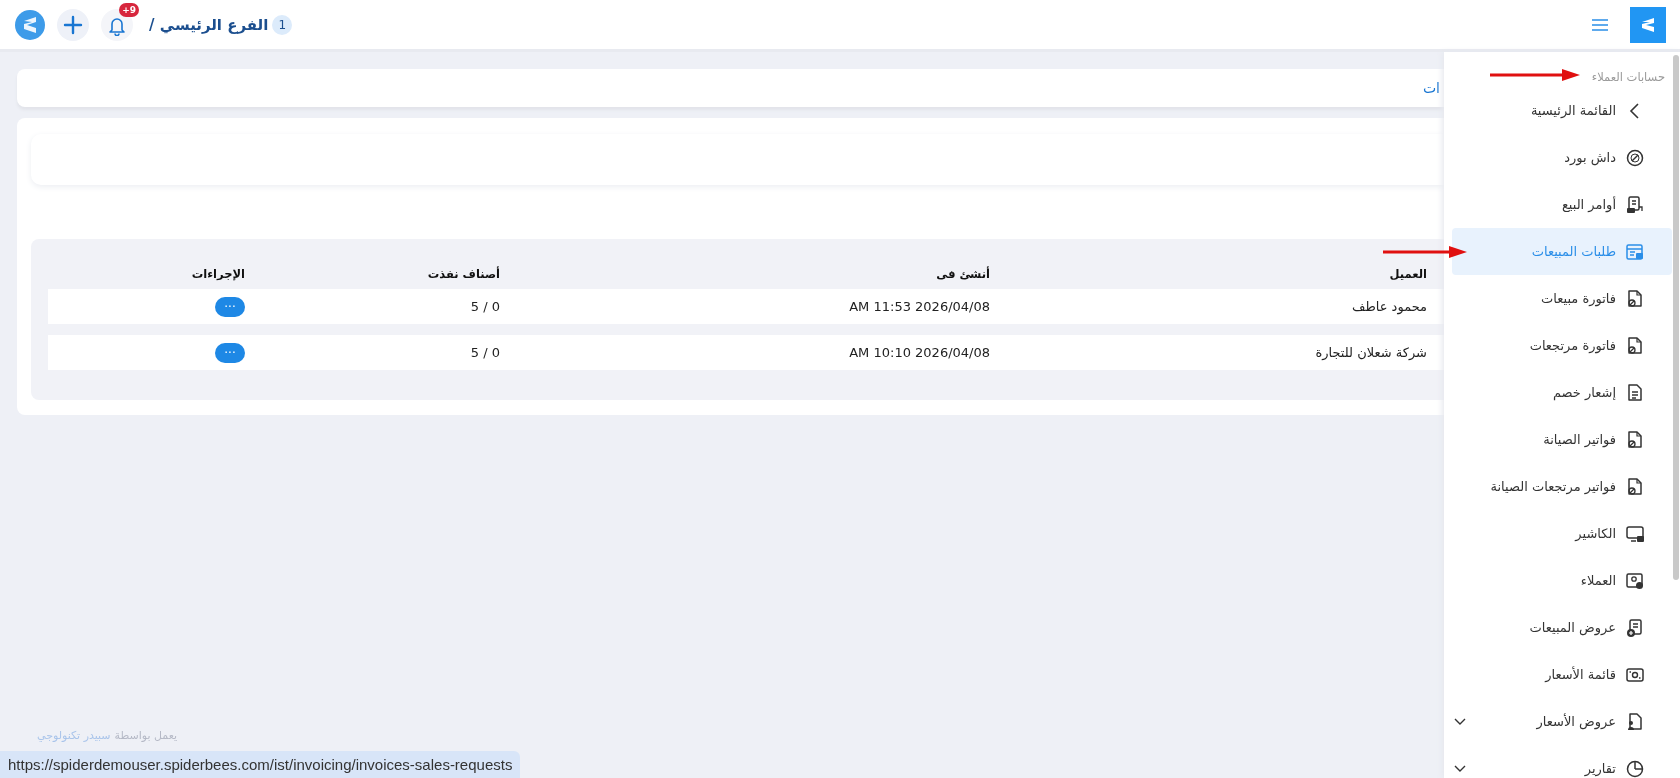 This screenshot has height=778, width=1680. I want to click on sidebar-item: عروض الأسعار, so click(1562, 721).